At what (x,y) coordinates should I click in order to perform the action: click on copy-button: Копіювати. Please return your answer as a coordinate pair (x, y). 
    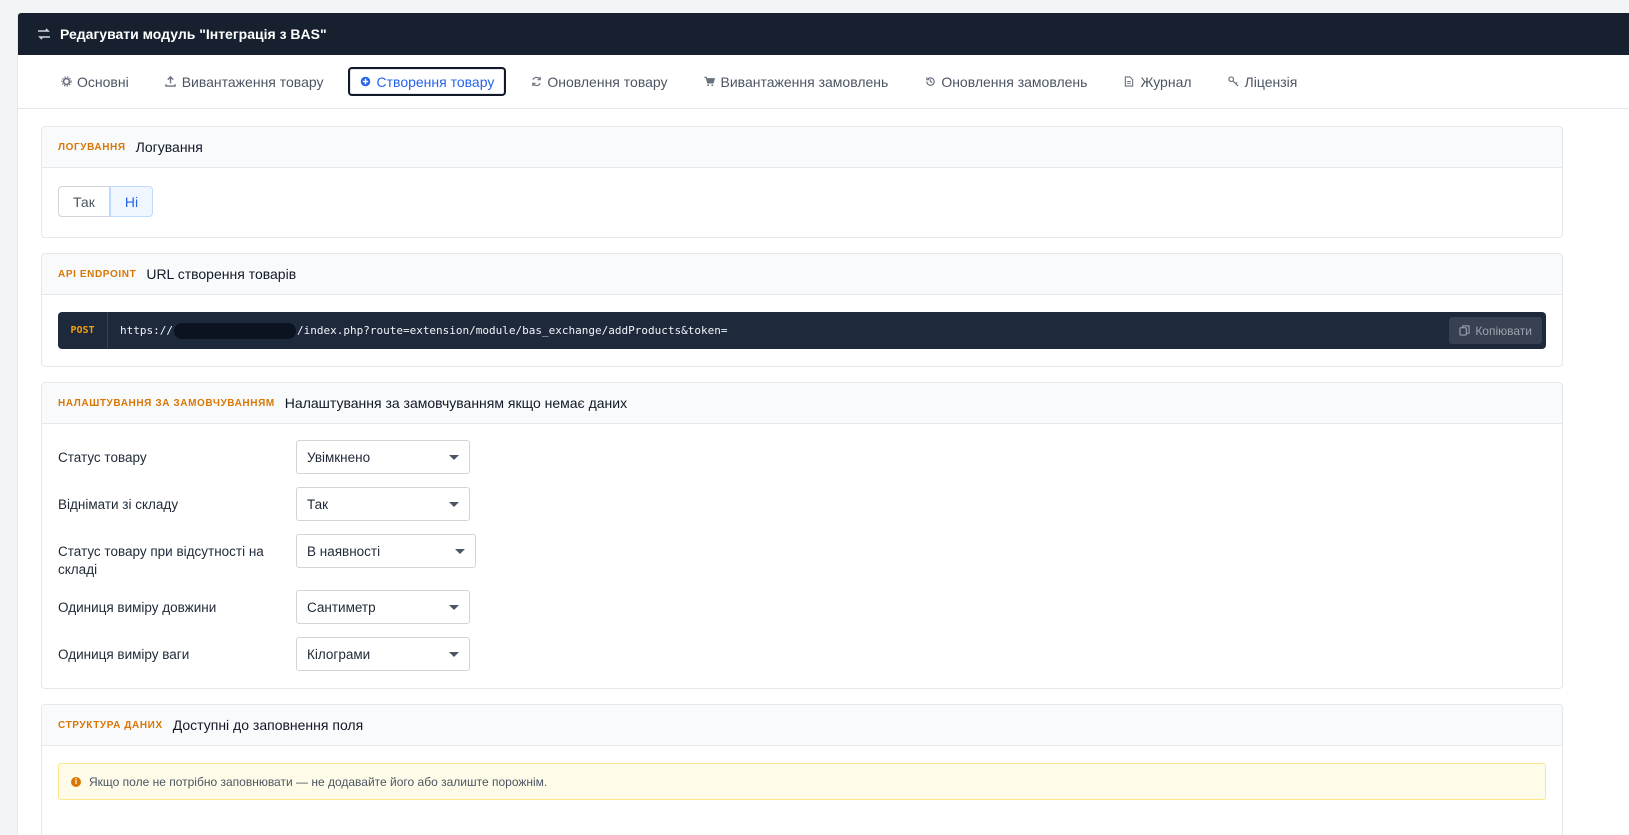
    Looking at the image, I should click on (1495, 330).